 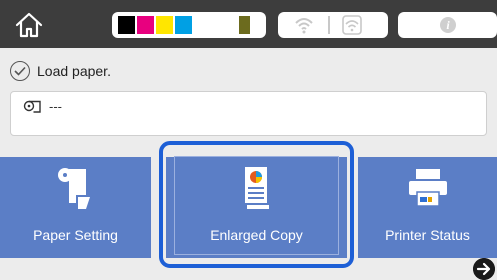 What do you see at coordinates (20, 71) in the screenshot?
I see `checkmark-circle-icon` at bounding box center [20, 71].